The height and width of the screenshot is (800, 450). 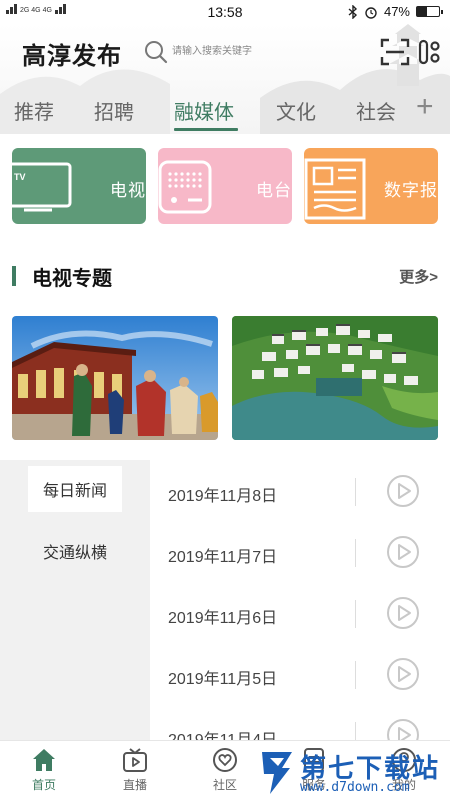 I want to click on section-accent-bar, so click(x=14, y=276).